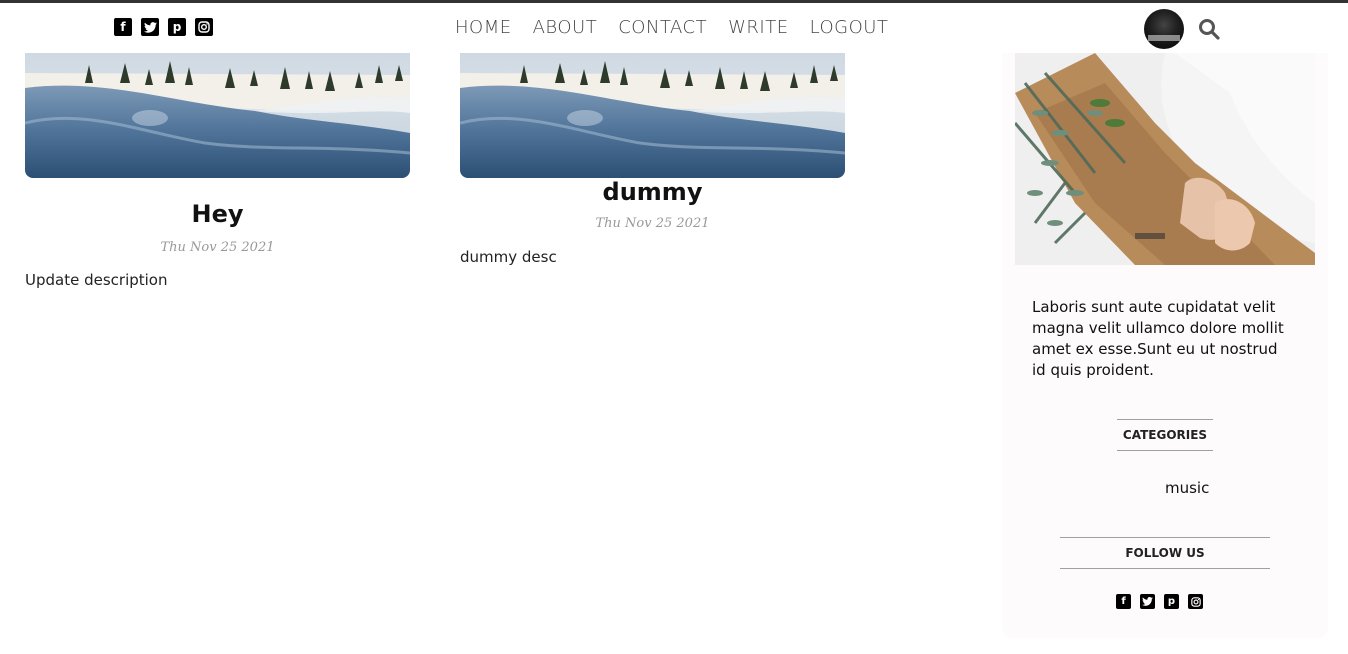  I want to click on nav-logout: LOGOUT, so click(849, 27).